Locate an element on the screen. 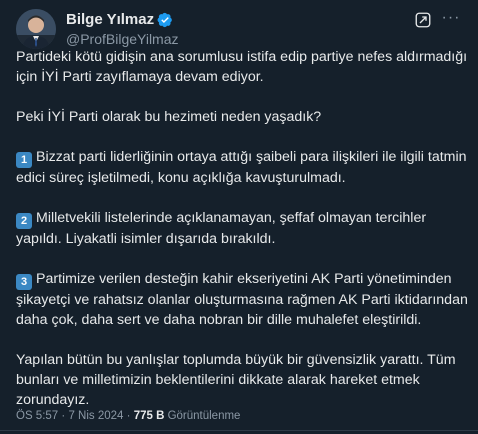  author-display-name: Bilge Yılmaz is located at coordinates (110, 20).